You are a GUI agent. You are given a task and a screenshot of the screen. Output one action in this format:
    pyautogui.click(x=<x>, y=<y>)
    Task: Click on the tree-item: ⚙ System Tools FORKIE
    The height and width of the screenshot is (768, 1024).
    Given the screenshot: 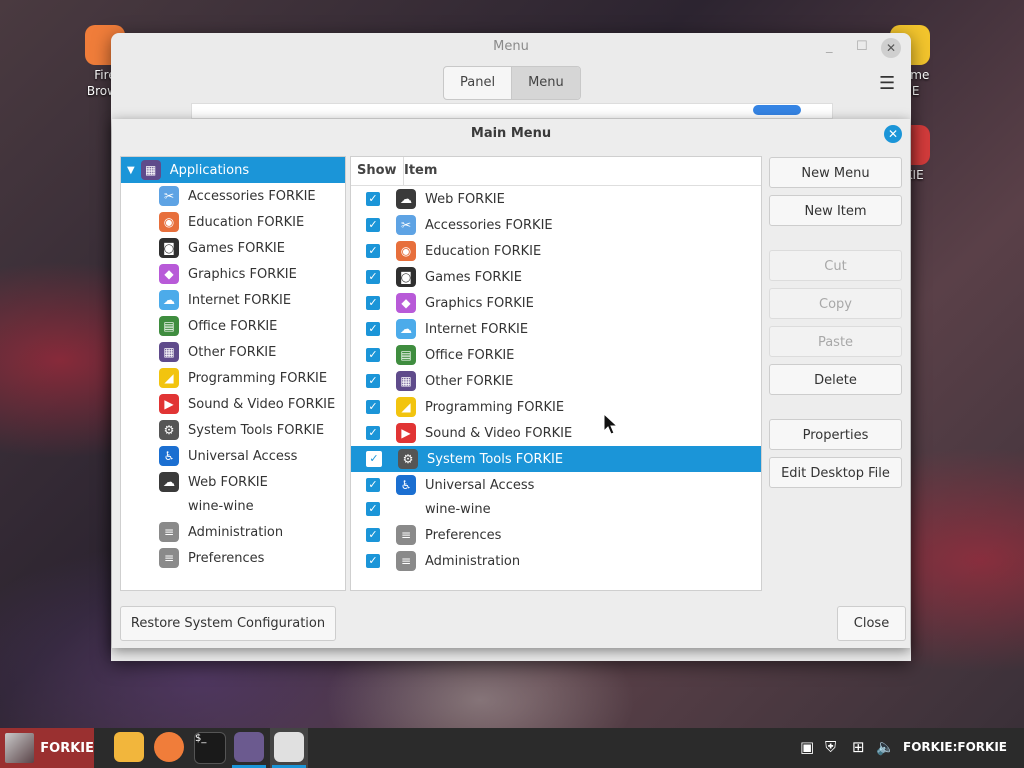 What is the action you would take?
    pyautogui.click(x=233, y=430)
    